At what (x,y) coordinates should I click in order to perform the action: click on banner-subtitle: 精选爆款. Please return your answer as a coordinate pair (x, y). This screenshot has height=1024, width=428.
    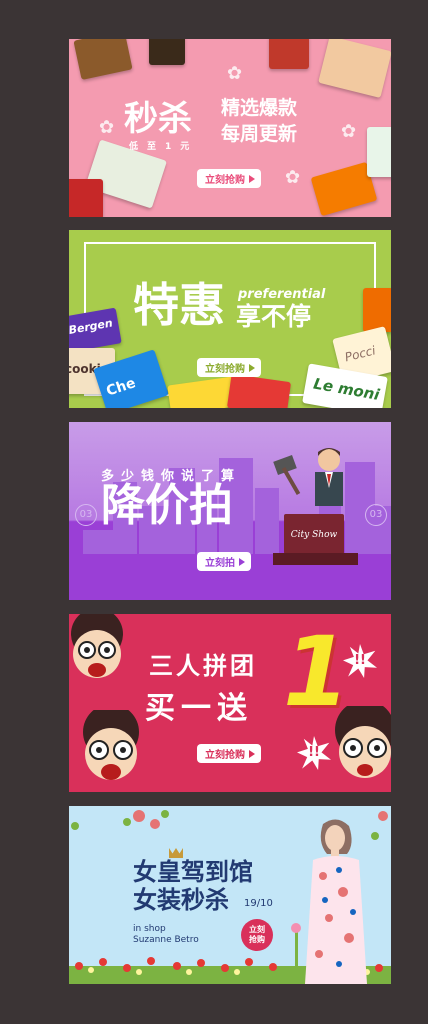
    Looking at the image, I should click on (259, 108).